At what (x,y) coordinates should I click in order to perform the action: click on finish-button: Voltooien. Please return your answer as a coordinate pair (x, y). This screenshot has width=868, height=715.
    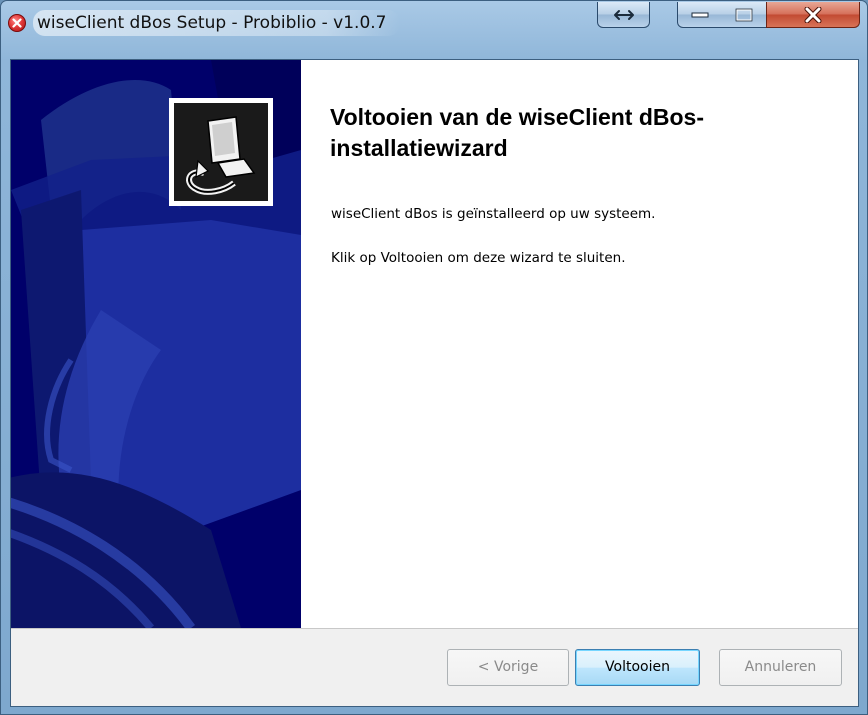
    Looking at the image, I should click on (637, 667).